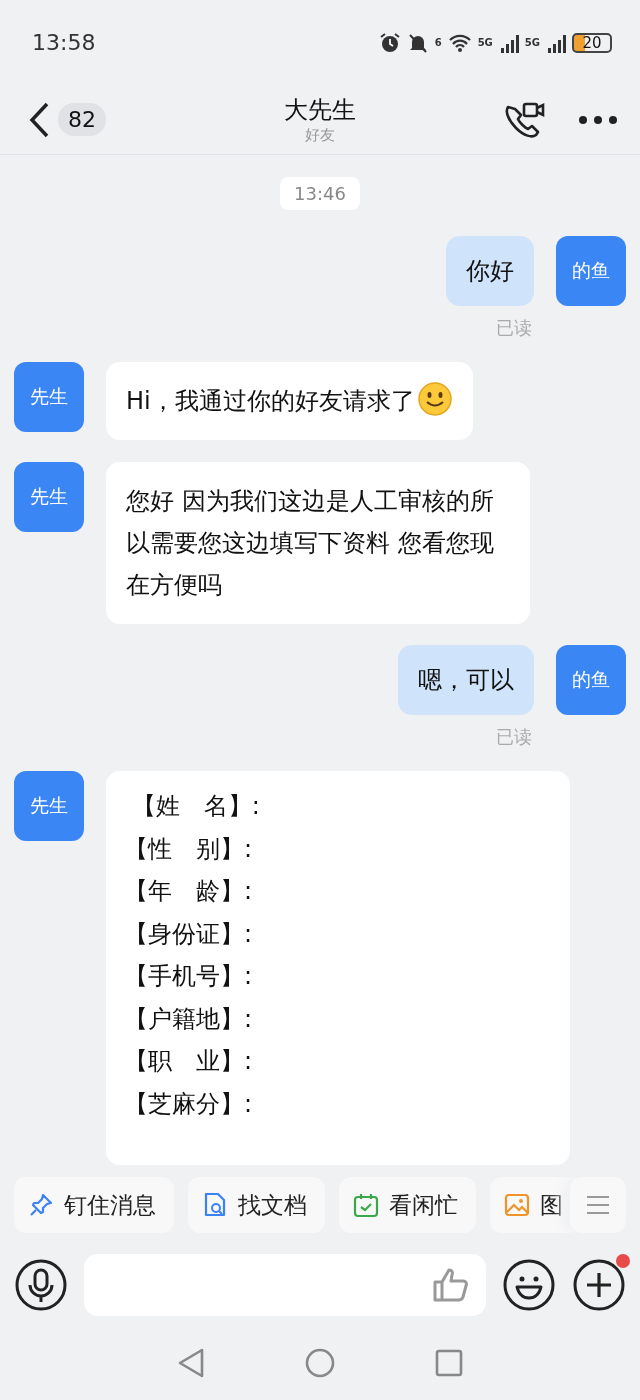  Describe the element at coordinates (82, 119) in the screenshot. I see `unread-count: 82` at that location.